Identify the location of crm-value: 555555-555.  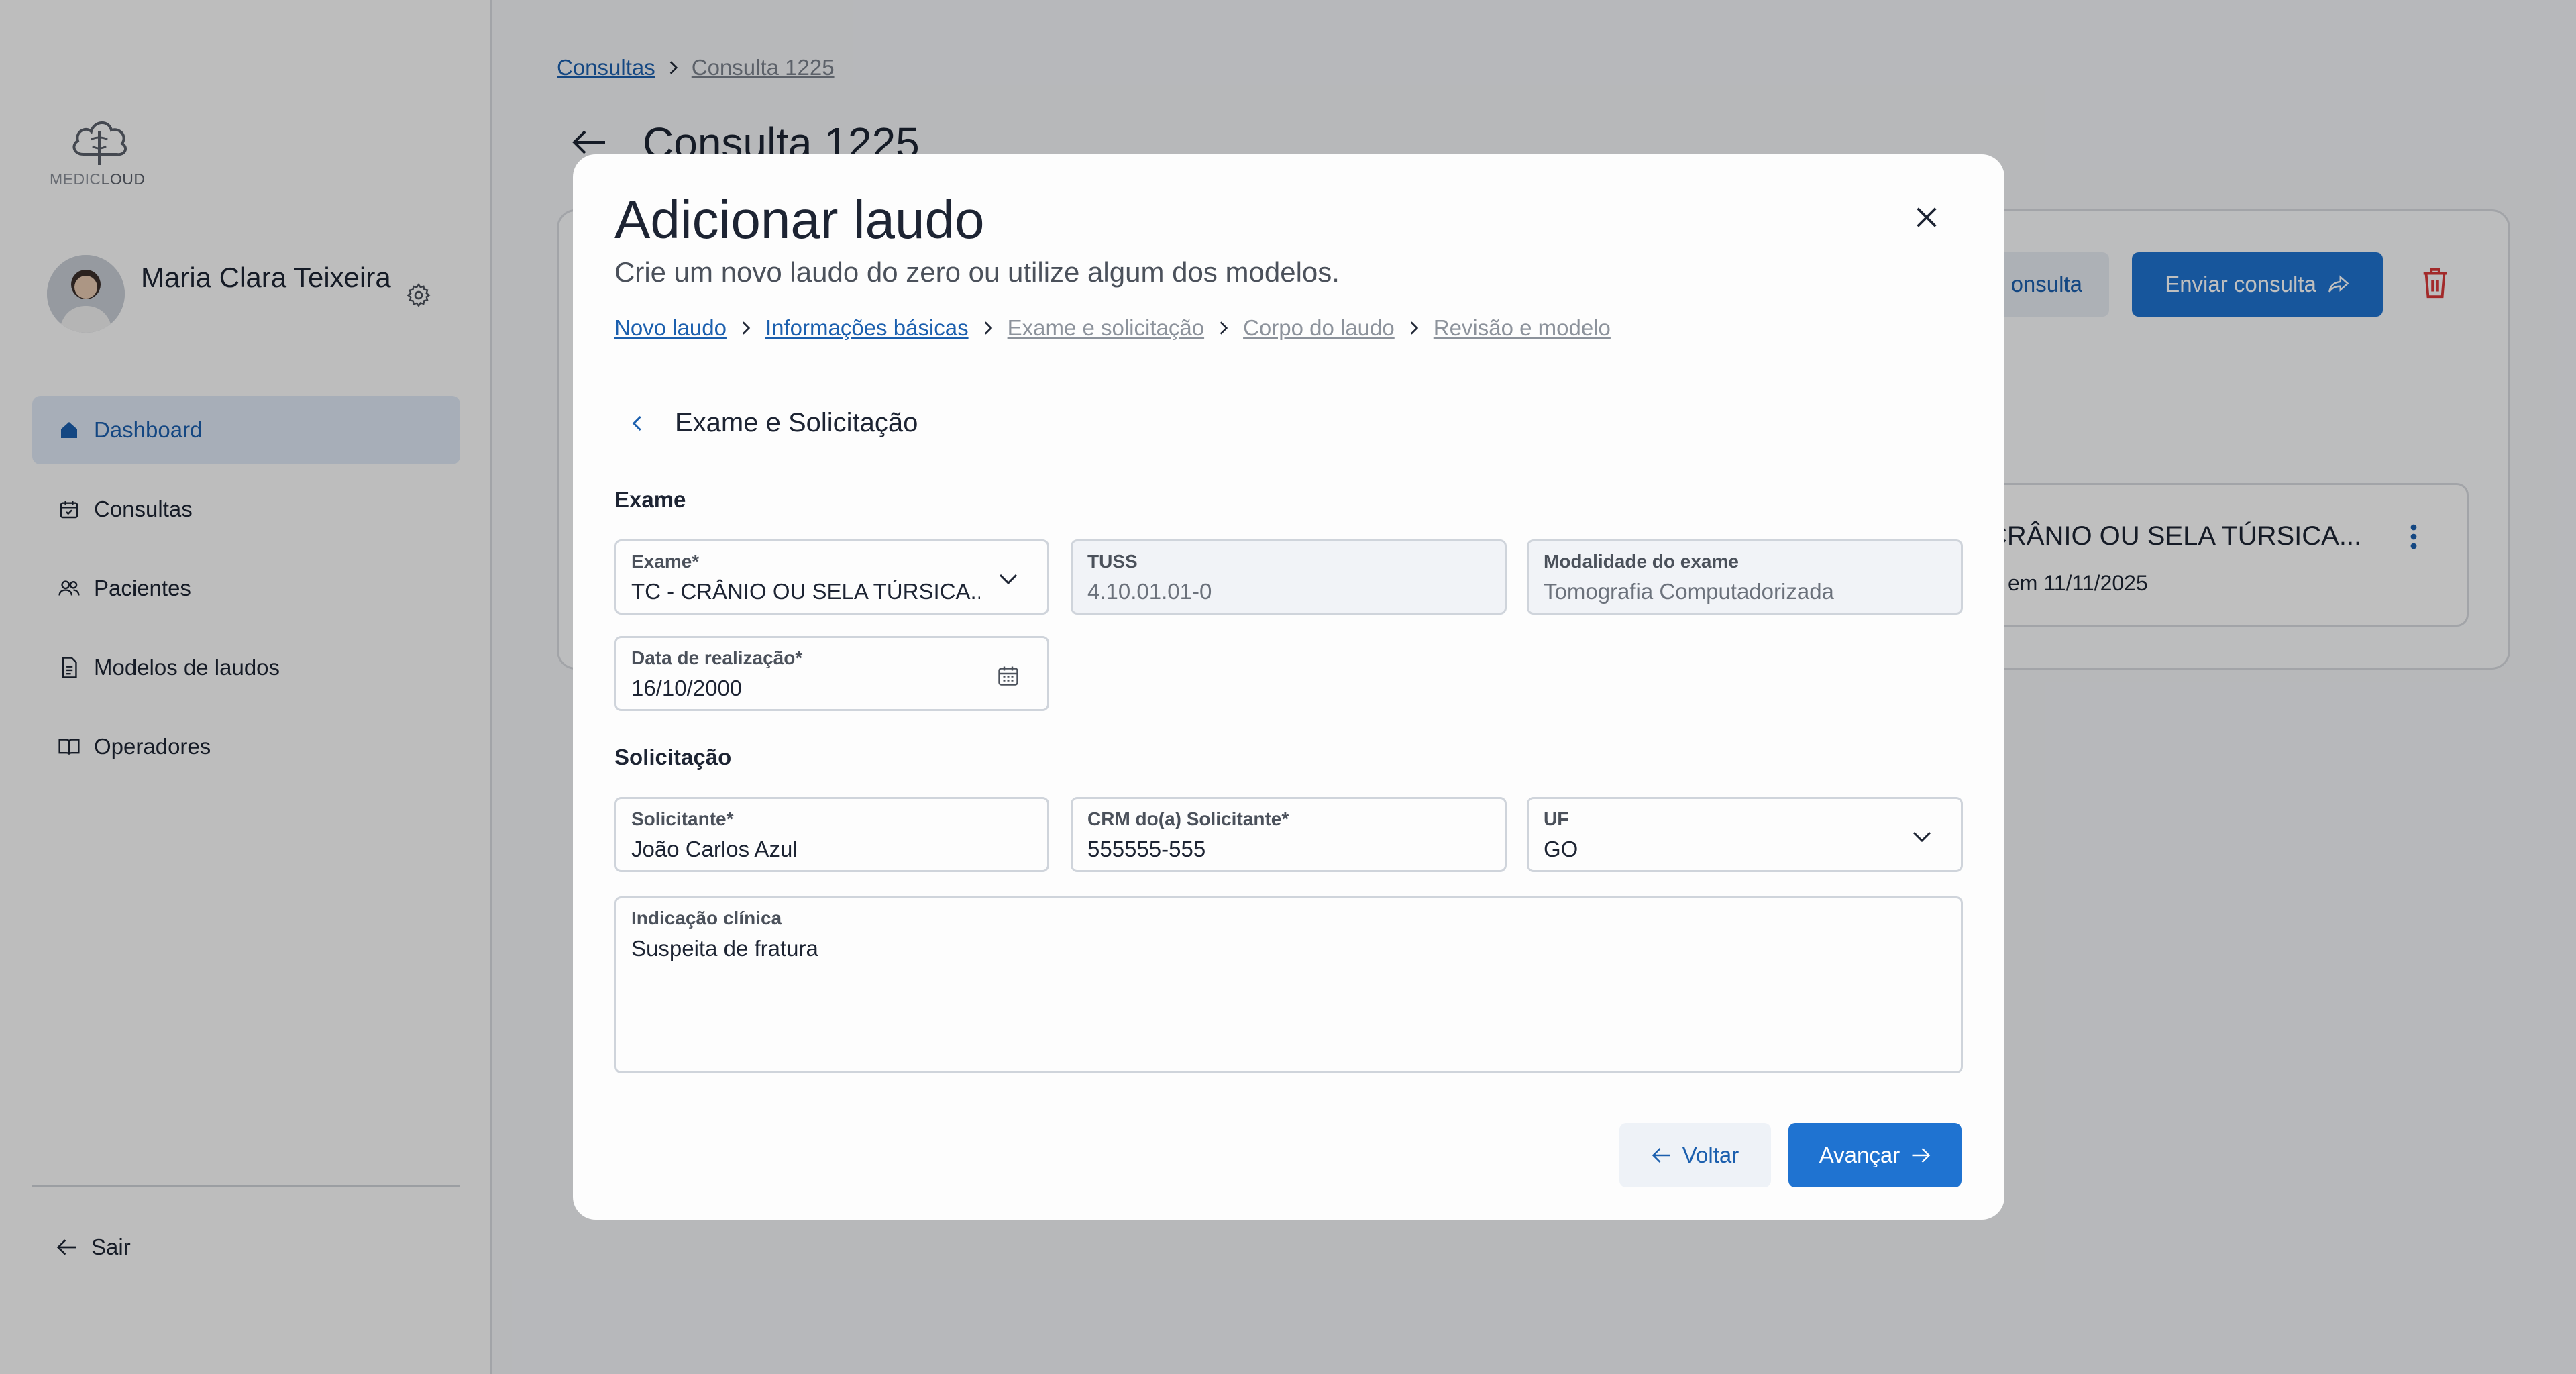
(1146, 849).